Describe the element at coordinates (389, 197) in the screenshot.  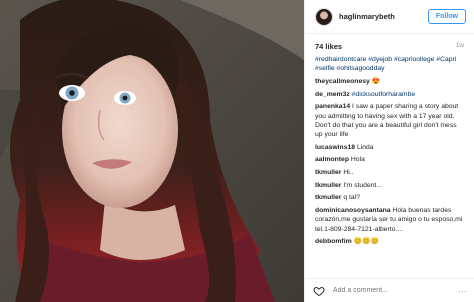
I see `list-item: tkmuller q tal?` at that location.